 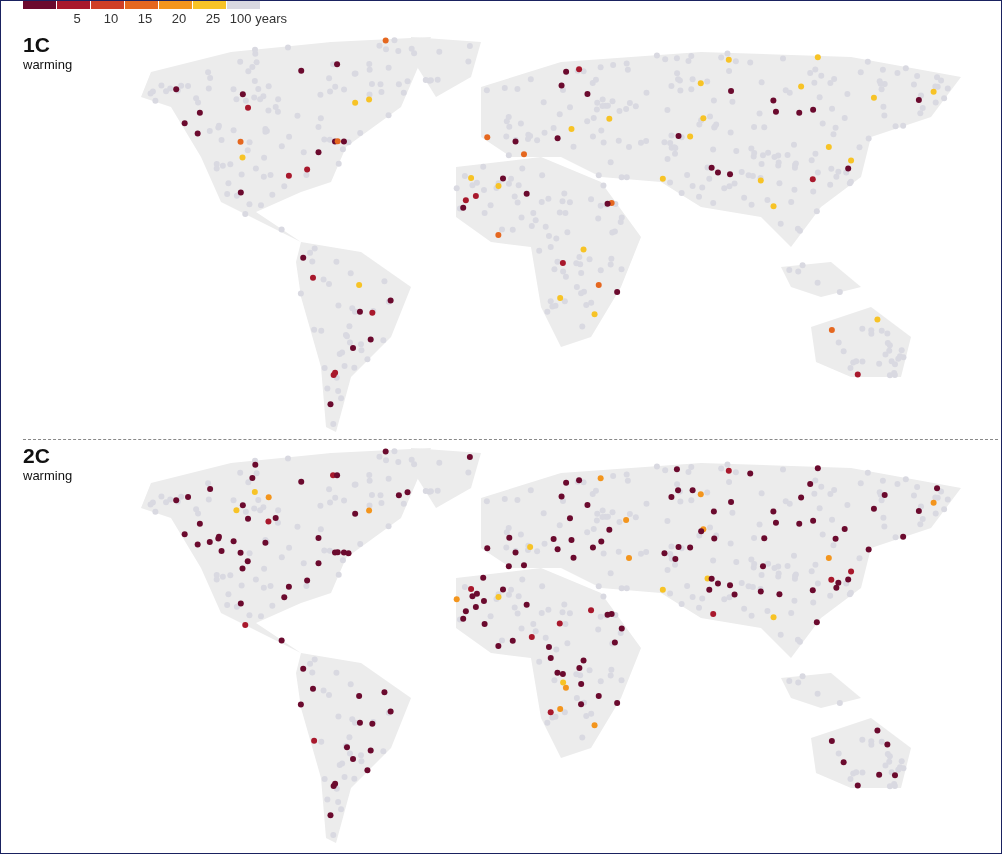 What do you see at coordinates (77, 18) in the screenshot?
I see `legend-label: 5` at bounding box center [77, 18].